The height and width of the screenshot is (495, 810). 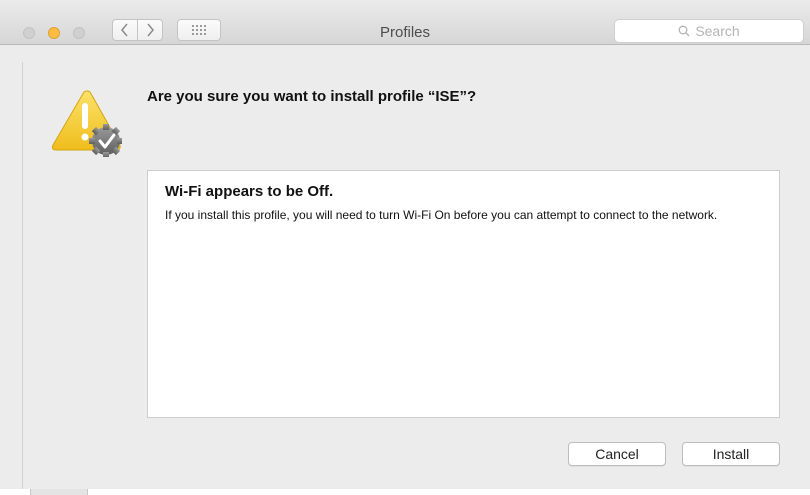 What do you see at coordinates (79, 33) in the screenshot?
I see `zoom-window-button` at bounding box center [79, 33].